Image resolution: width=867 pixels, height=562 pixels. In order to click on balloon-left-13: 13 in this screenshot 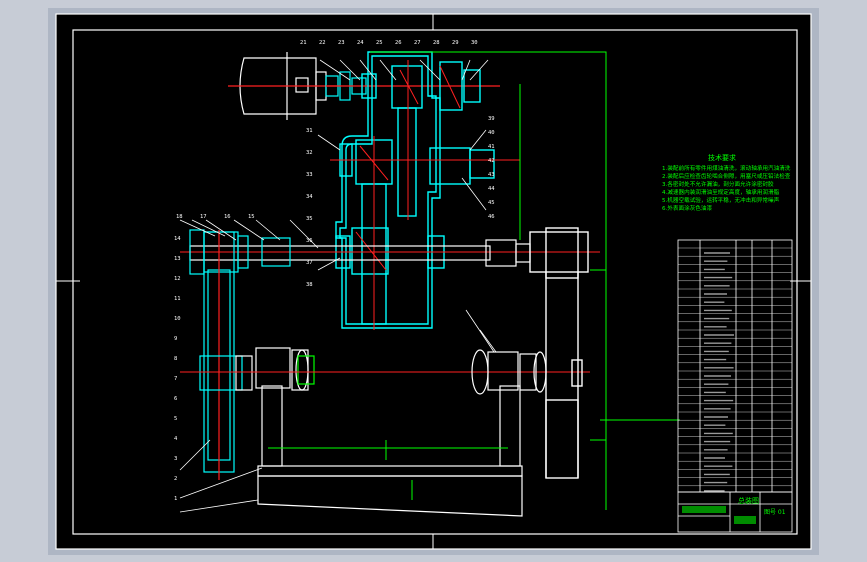, I will do `click(177, 259)`.